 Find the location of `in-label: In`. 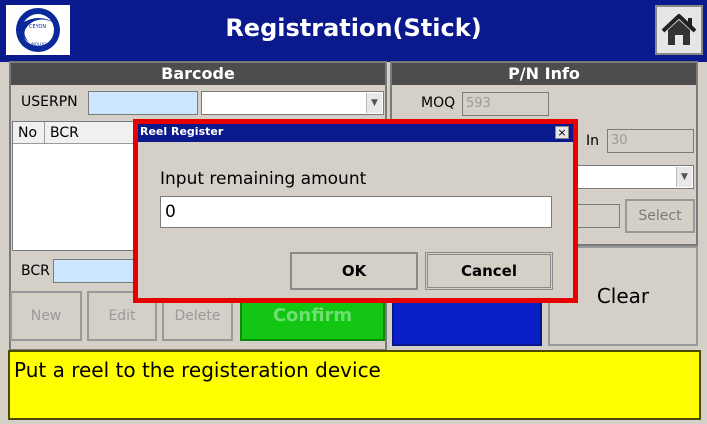

in-label: In is located at coordinates (593, 141).